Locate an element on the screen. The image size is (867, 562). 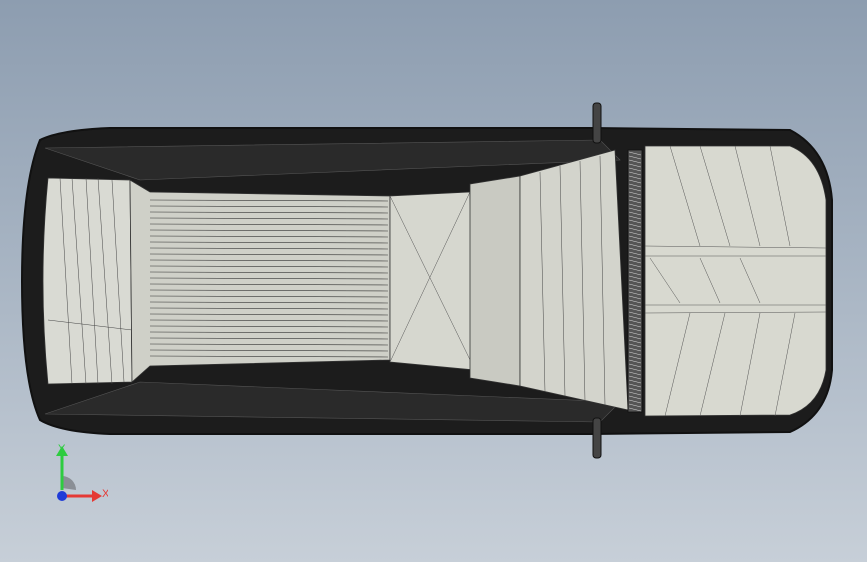
rear-window is located at coordinates (432, 281).